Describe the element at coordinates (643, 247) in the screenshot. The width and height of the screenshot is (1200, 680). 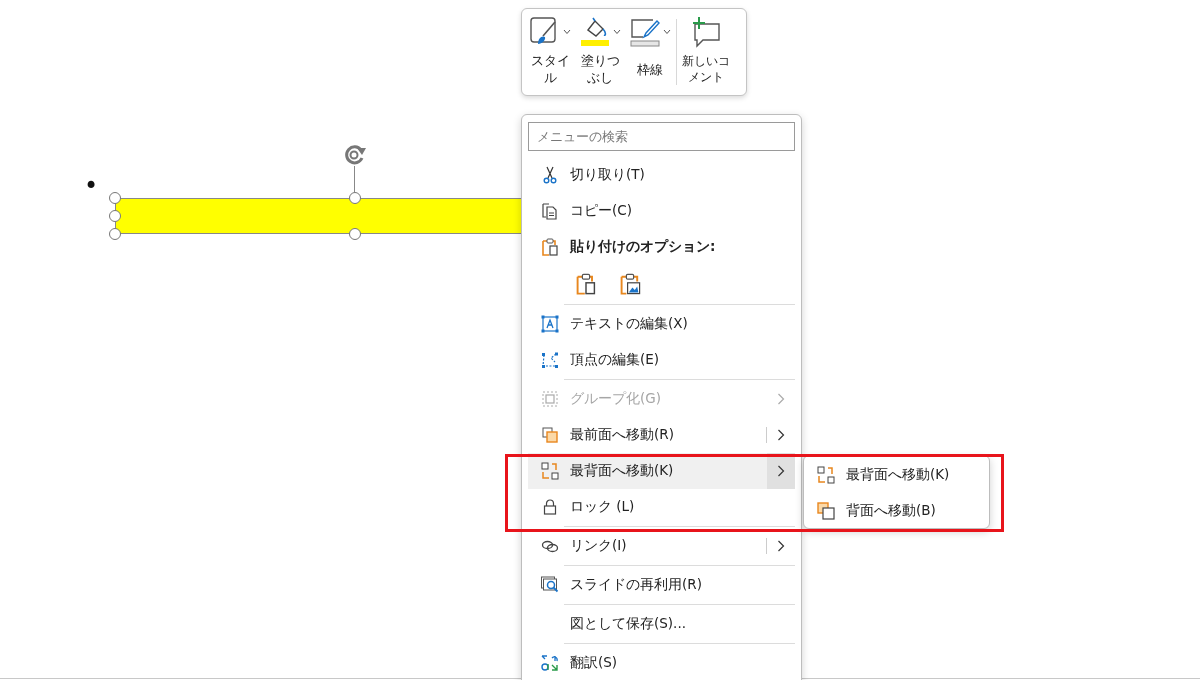
I see `menu-heading: 貼り付けのオプション:` at that location.